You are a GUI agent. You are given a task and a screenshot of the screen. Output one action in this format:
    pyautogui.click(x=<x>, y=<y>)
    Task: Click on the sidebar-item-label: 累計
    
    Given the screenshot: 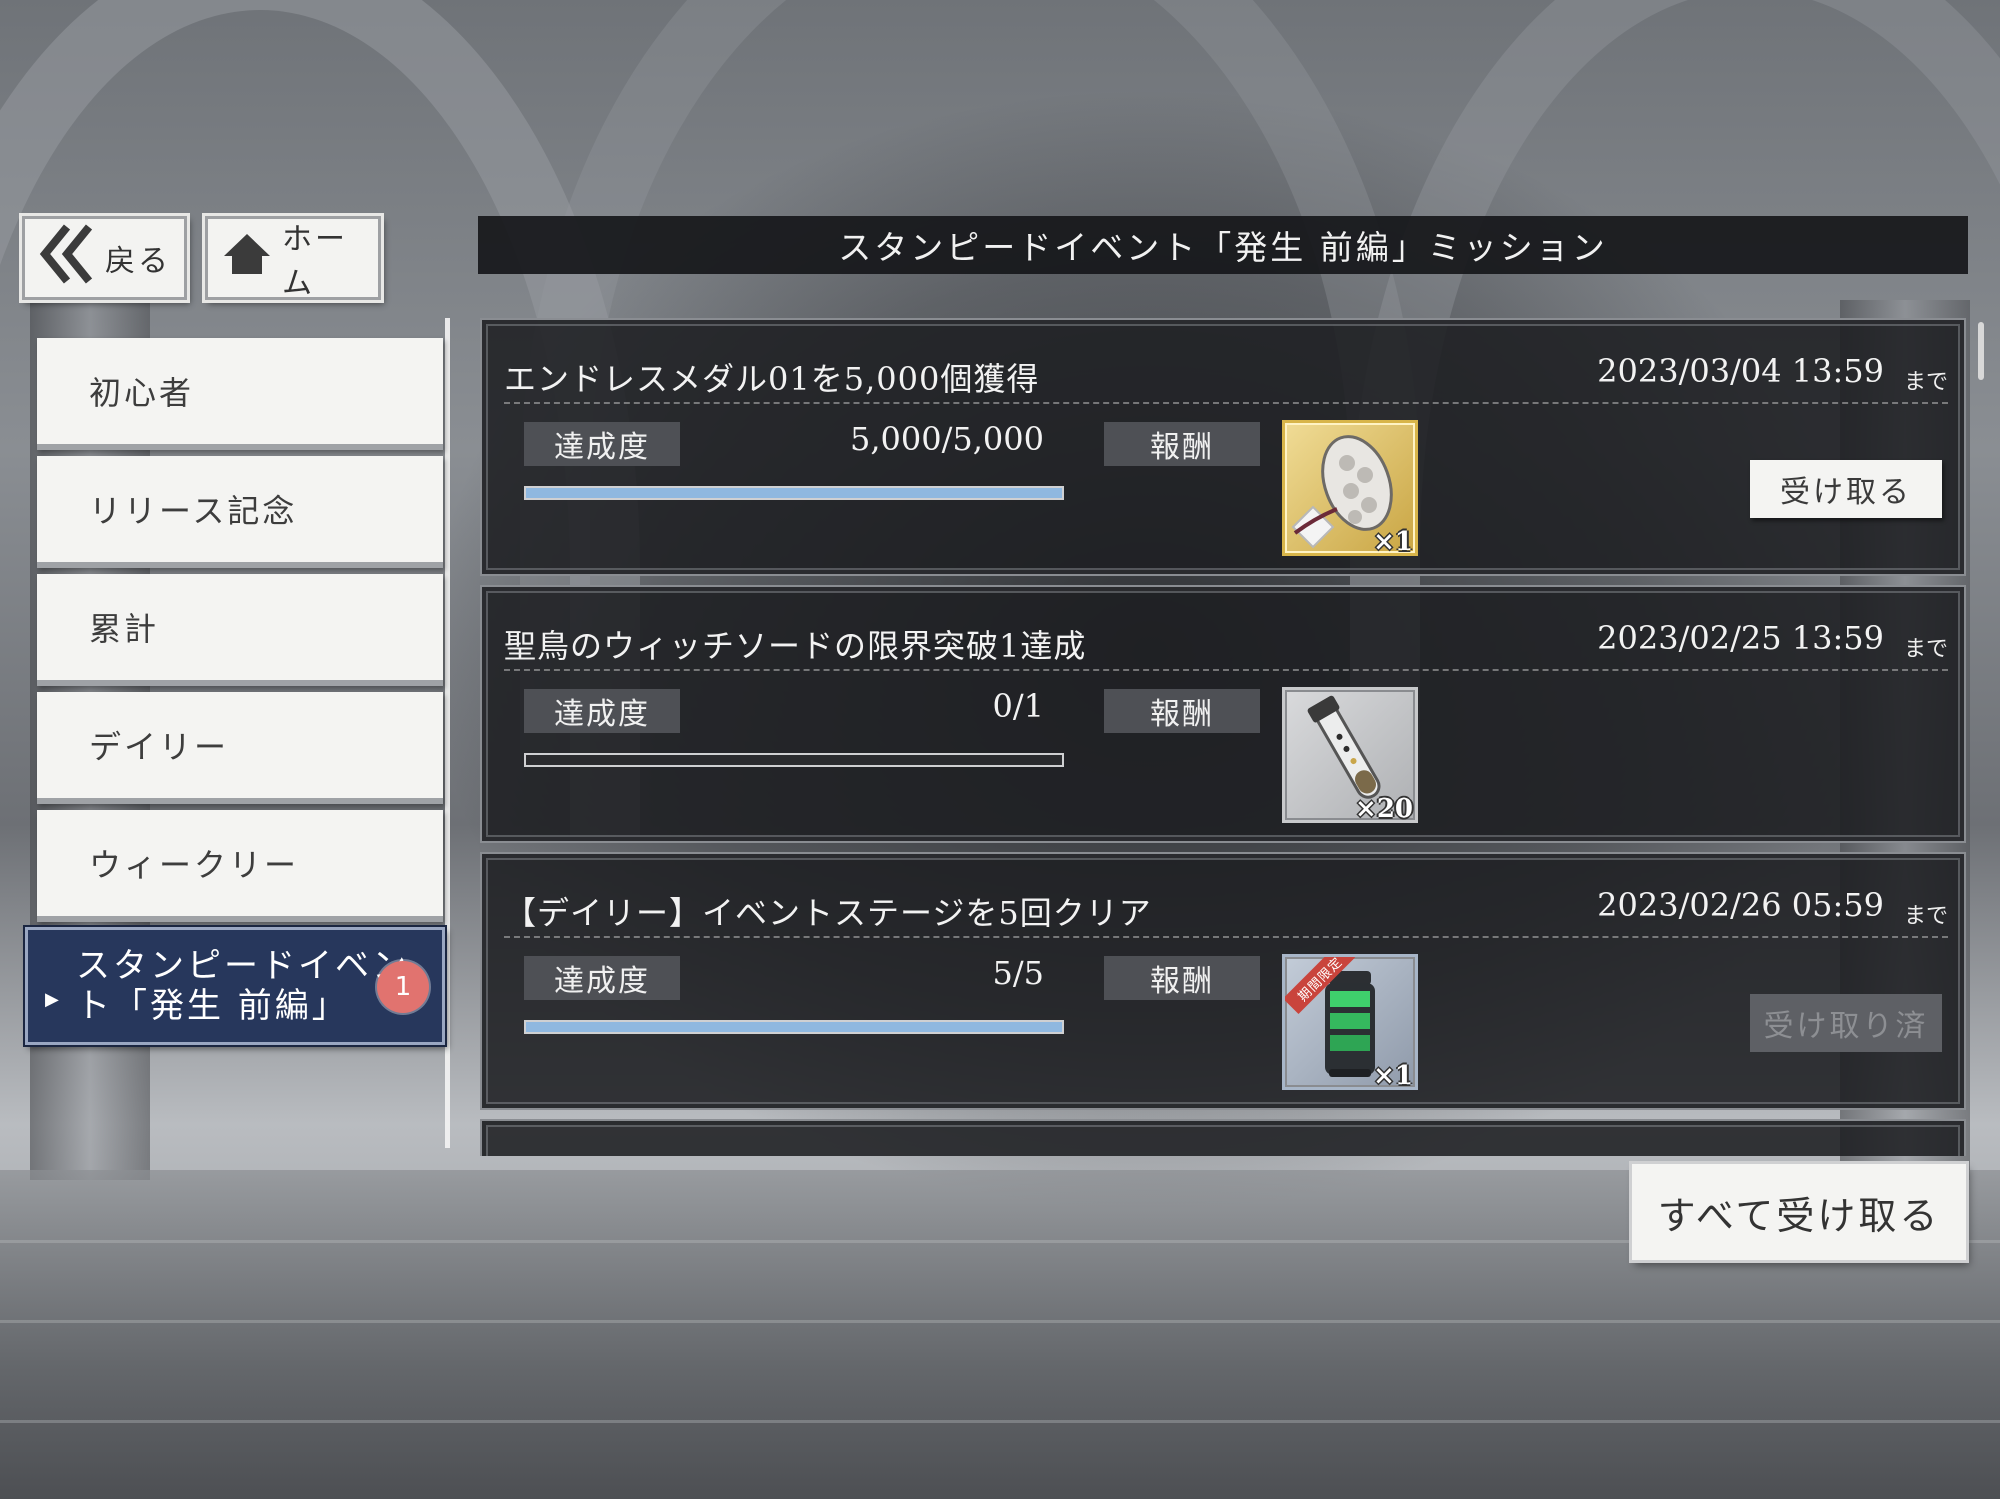 What is the action you would take?
    pyautogui.click(x=124, y=629)
    